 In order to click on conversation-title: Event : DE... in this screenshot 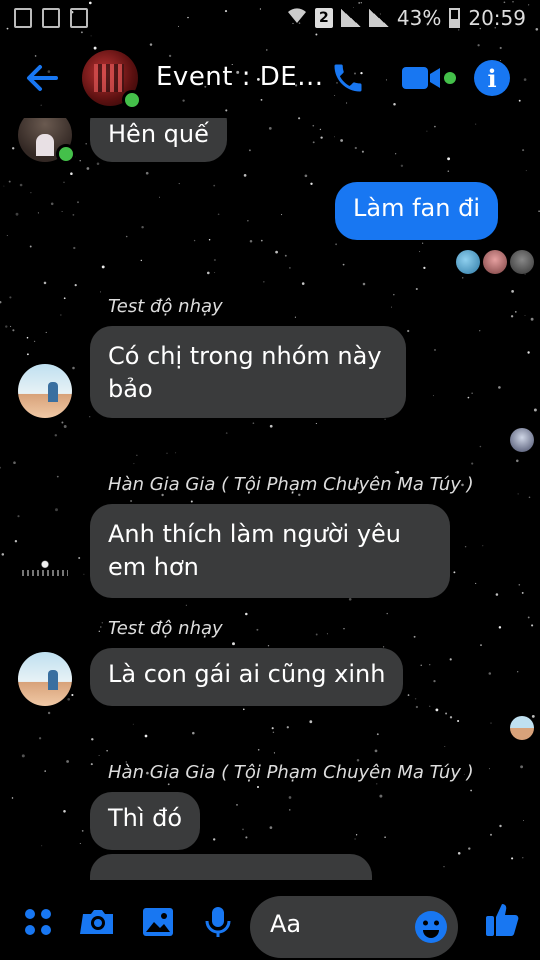, I will do `click(240, 77)`.